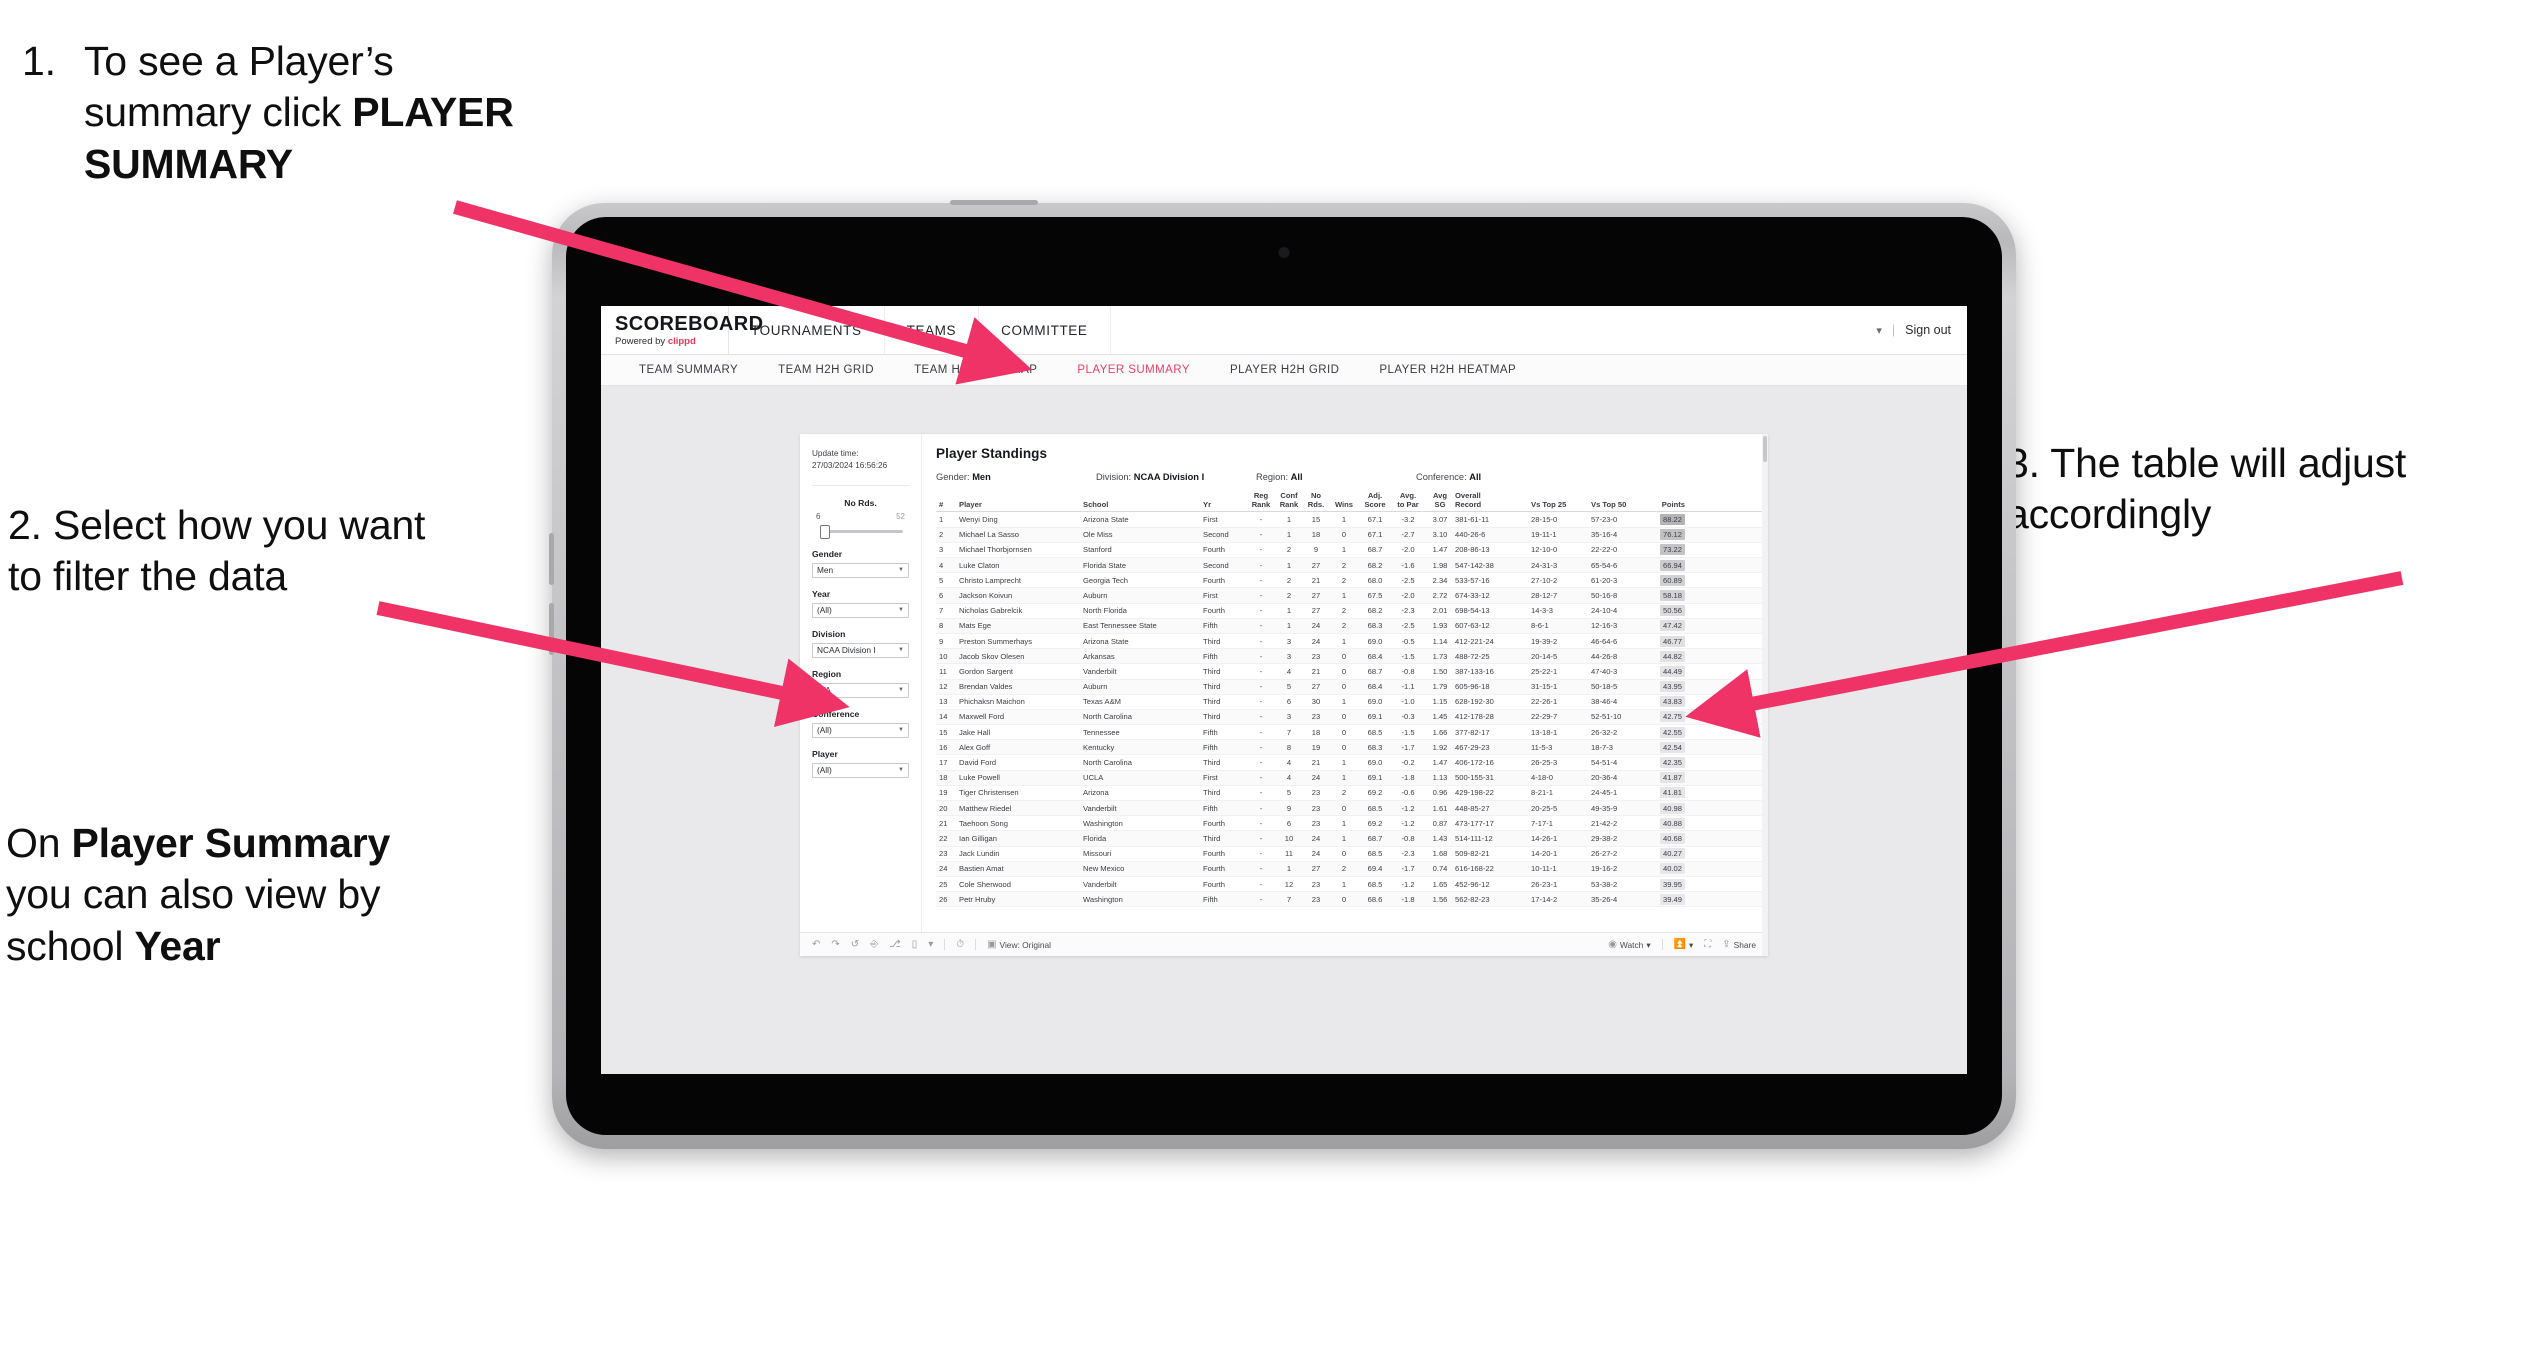  I want to click on filter-gender-select: Men ▼, so click(860, 570).